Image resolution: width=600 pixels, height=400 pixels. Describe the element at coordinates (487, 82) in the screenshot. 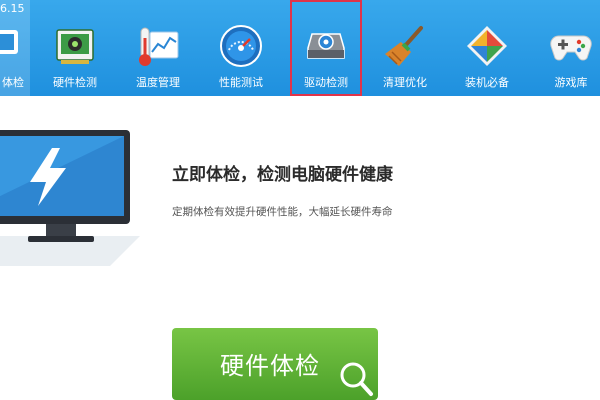

I see `tab-essentials-label: 装机必备` at that location.